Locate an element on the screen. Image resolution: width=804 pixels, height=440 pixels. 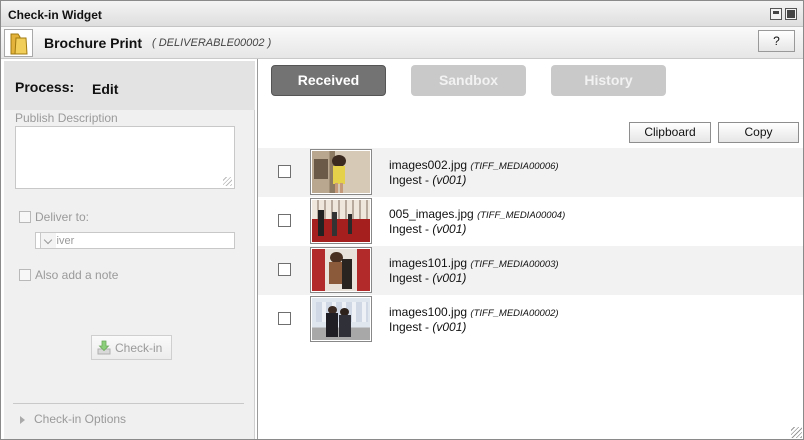
divider is located at coordinates (128, 403).